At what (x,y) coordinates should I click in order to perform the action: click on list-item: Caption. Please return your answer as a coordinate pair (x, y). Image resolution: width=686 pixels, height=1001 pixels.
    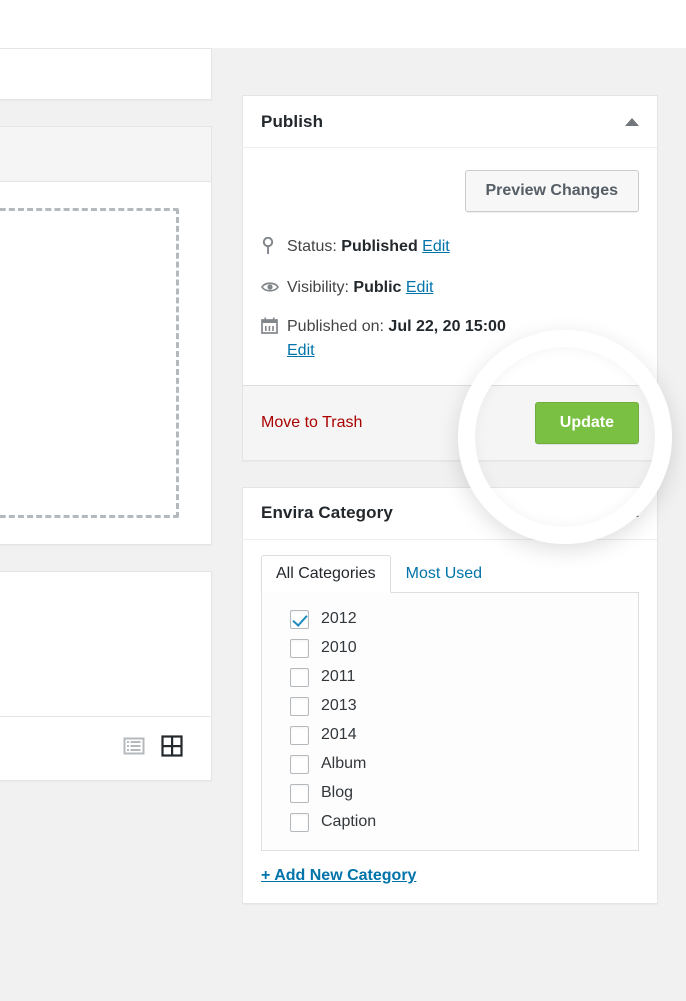
    Looking at the image, I should click on (450, 822).